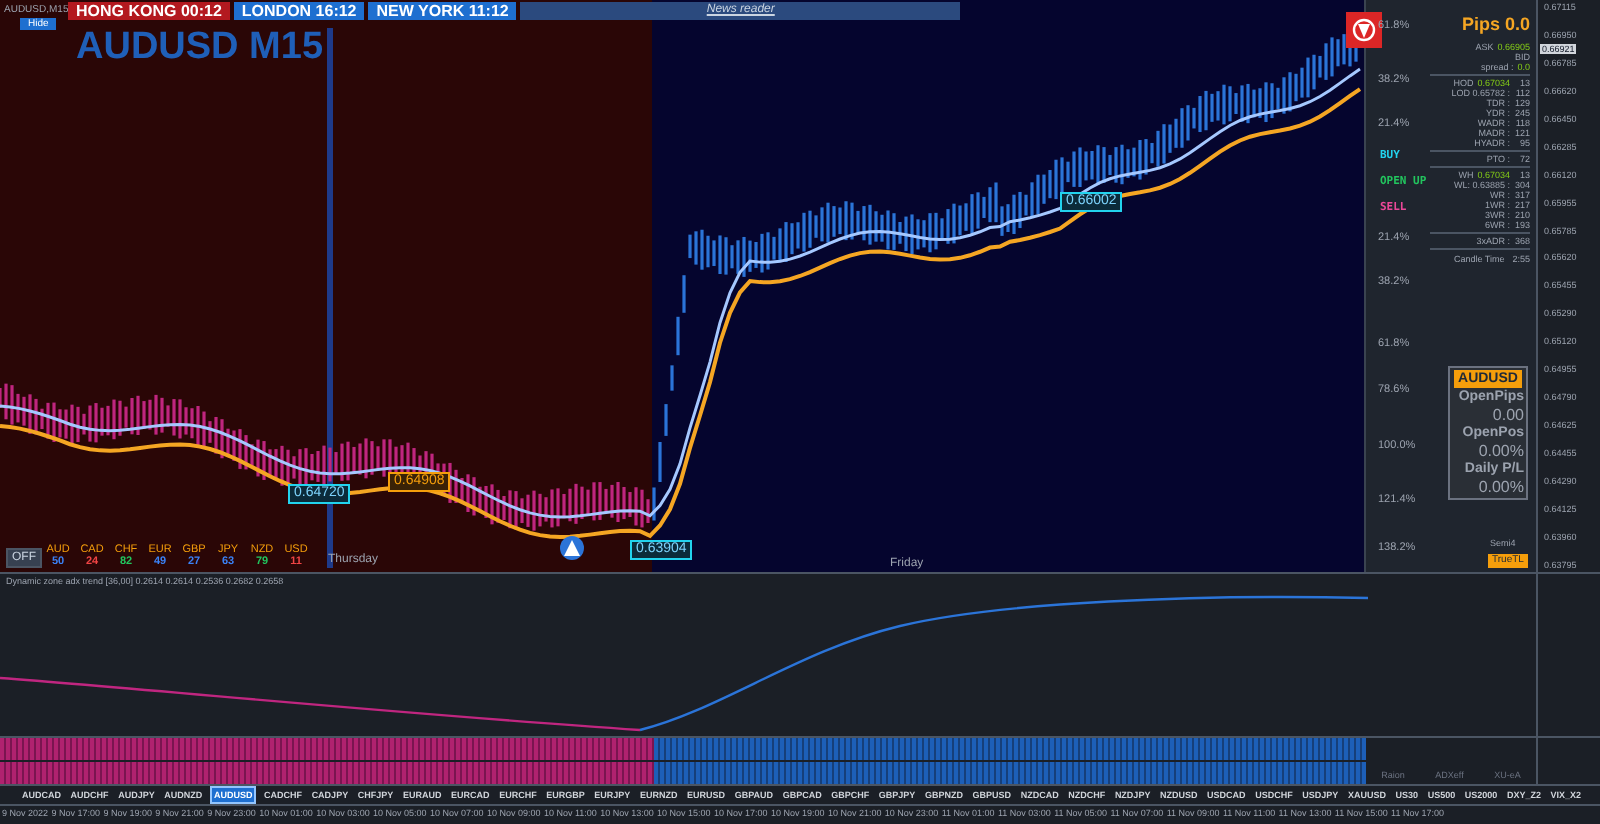 The image size is (1600, 824). What do you see at coordinates (442, 11) in the screenshot?
I see `session-clock: NEW YORK 11:12` at bounding box center [442, 11].